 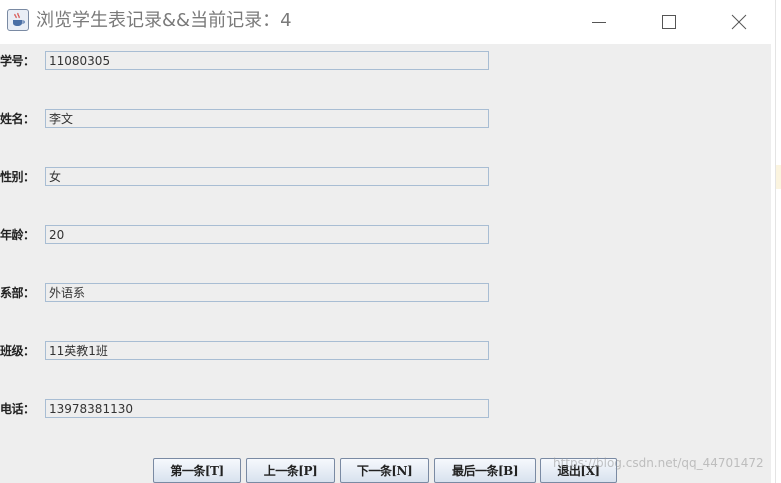 I want to click on close-button, so click(x=739, y=22).